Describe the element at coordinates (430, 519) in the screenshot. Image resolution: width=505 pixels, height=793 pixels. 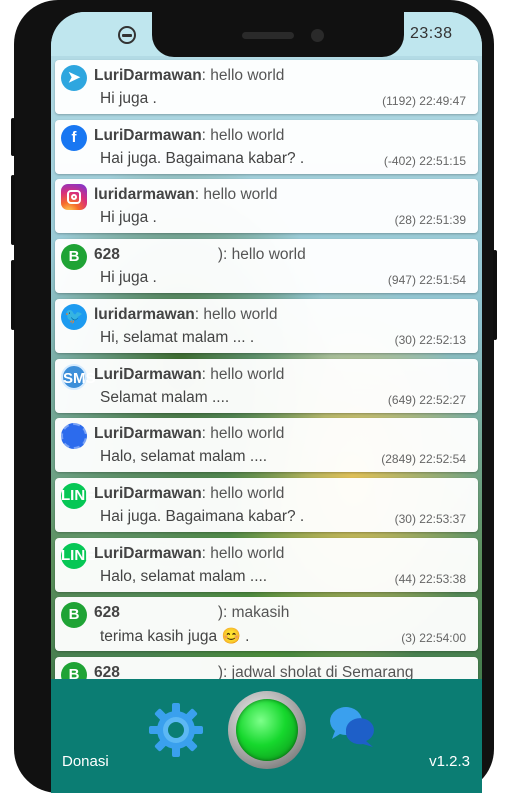
I see `notification-meta: (30) 22:53:37` at that location.